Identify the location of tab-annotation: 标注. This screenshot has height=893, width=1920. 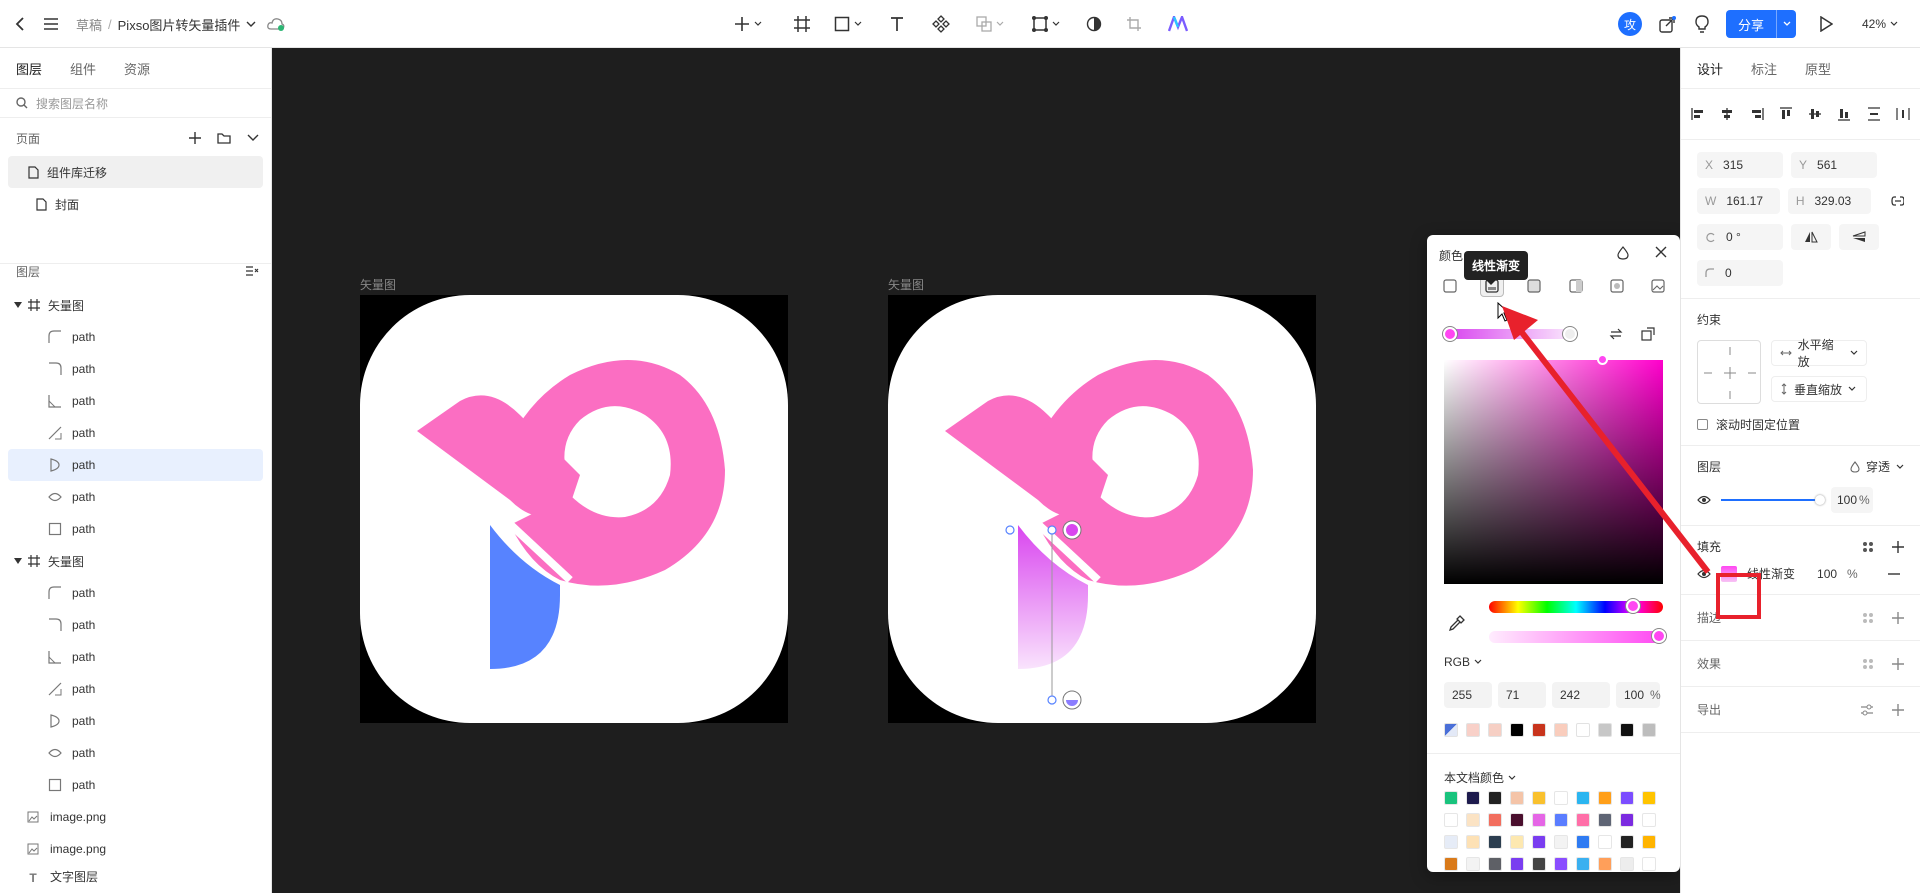
(1764, 68).